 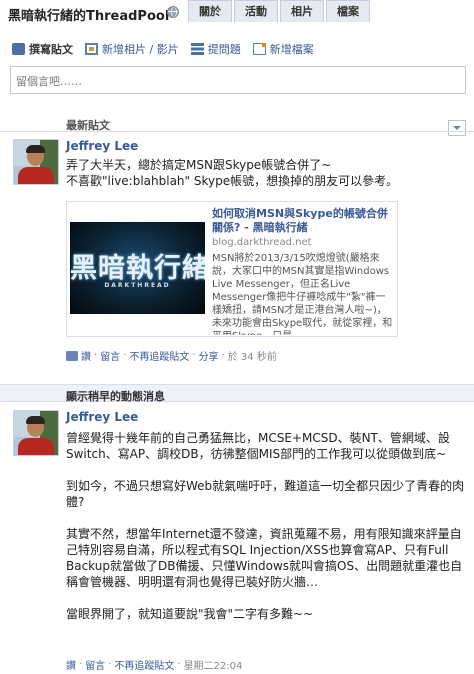 I want to click on attachment-title: 如何取消MSN與Skype的帳號合併關係? - 黑暗執行緒, so click(x=302, y=221).